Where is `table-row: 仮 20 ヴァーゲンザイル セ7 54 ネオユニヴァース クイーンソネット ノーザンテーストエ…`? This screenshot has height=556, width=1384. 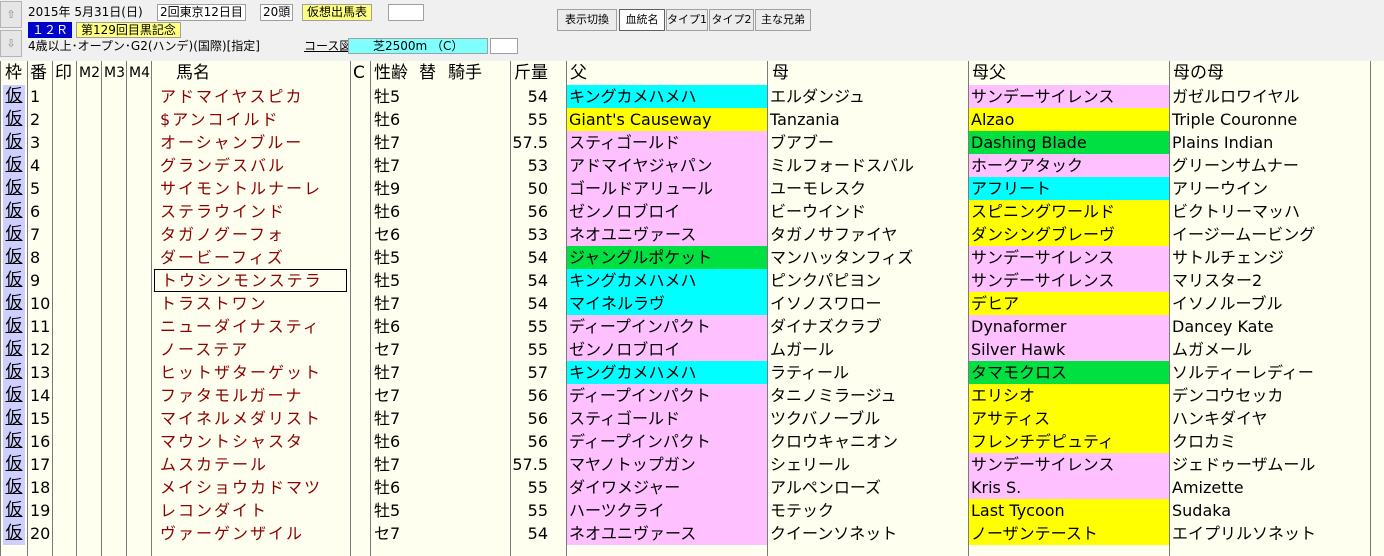 table-row: 仮 20 ヴァーゲンザイル セ7 54 ネオユニヴァース クイーンソネット ノーザンテーストエ… is located at coordinates (692, 533).